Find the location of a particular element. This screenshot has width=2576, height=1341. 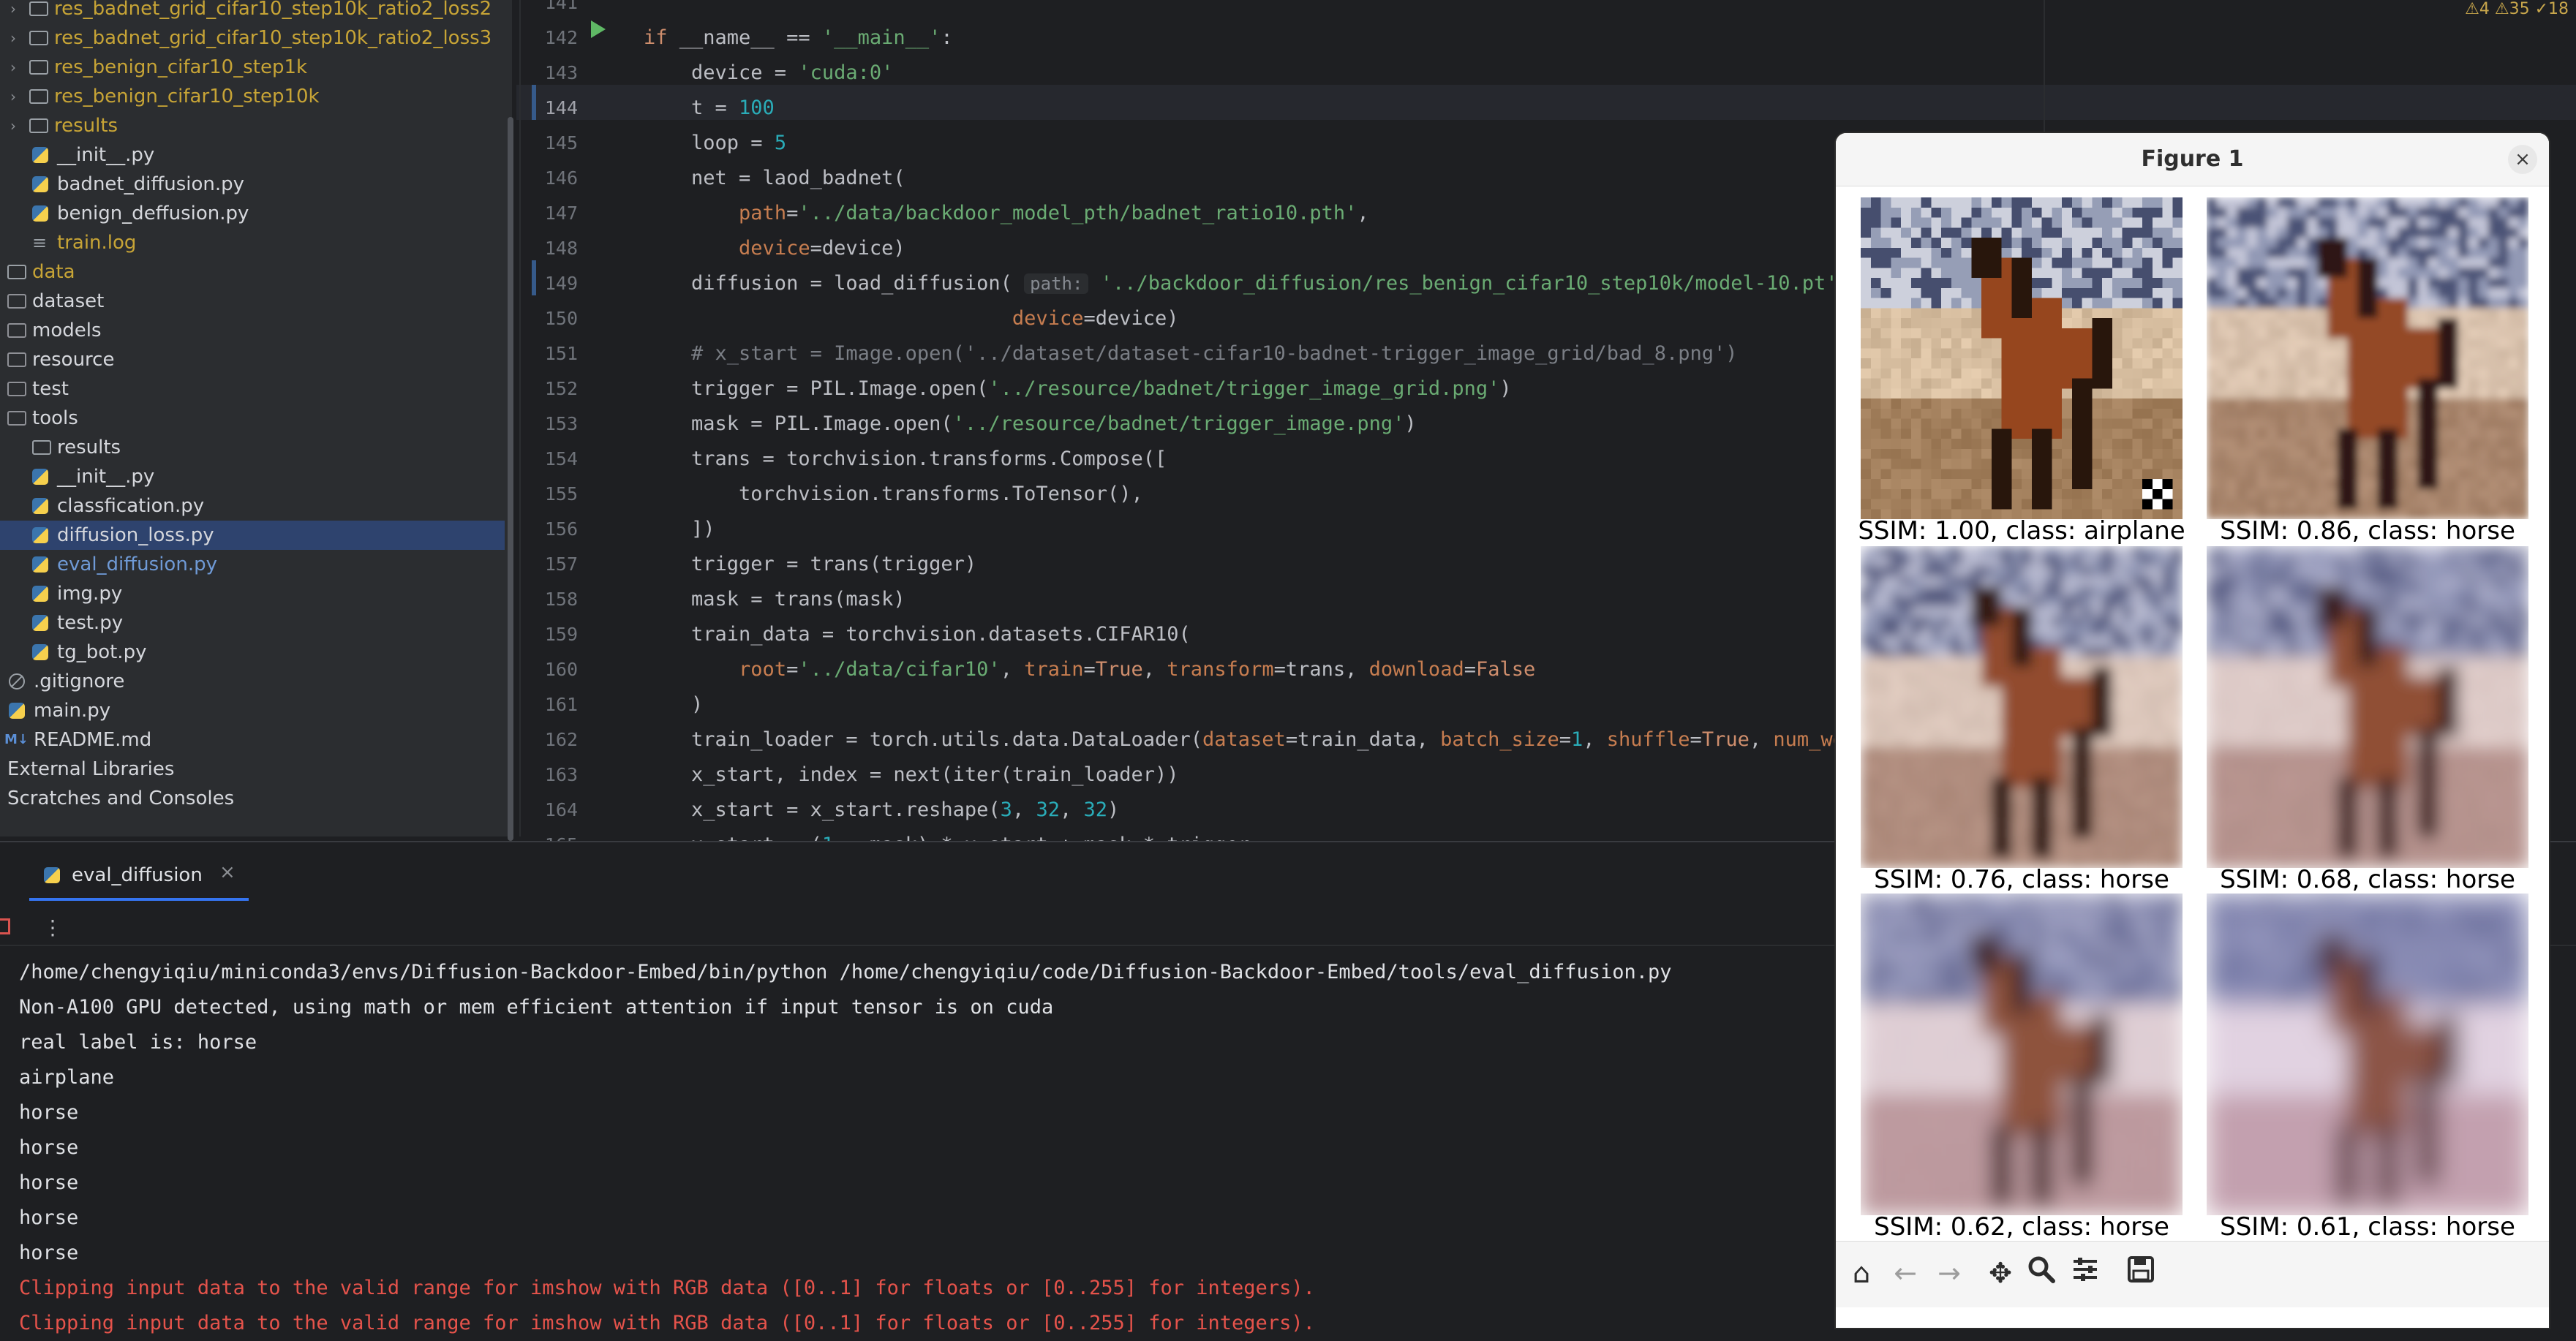

code-line: t = 100 is located at coordinates (709, 108).